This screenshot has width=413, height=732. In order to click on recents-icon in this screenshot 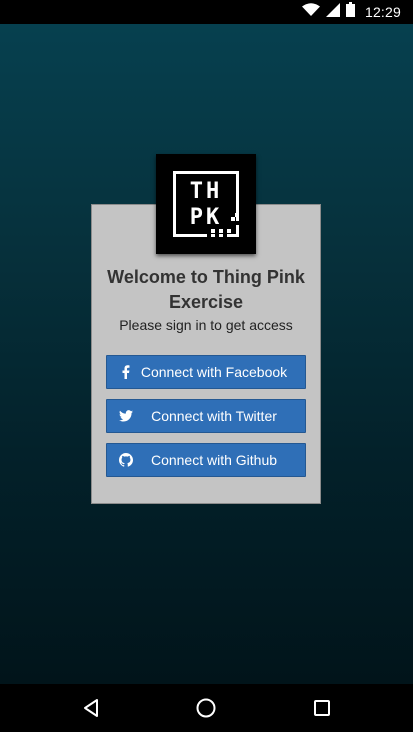, I will do `click(322, 708)`.